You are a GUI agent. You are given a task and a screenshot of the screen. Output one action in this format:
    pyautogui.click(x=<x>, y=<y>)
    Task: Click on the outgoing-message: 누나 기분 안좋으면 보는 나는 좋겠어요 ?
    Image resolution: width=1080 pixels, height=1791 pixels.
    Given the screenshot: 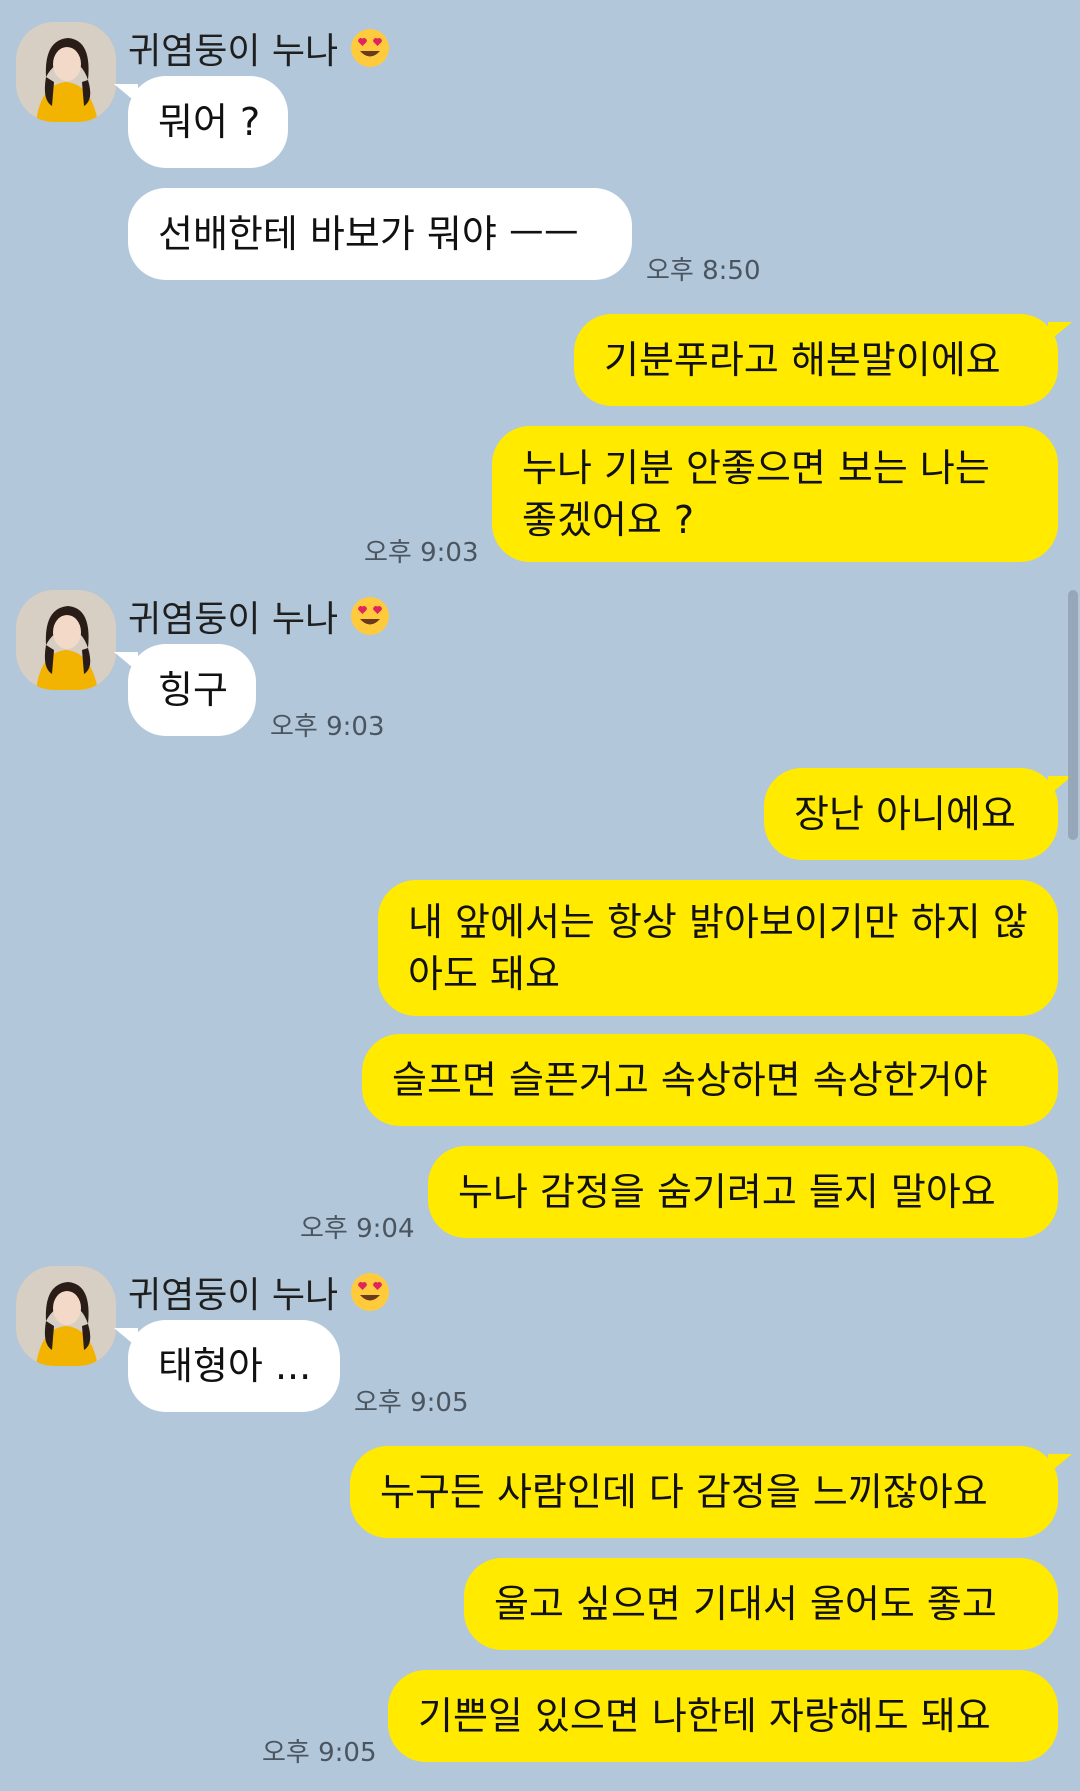 What is the action you would take?
    pyautogui.click(x=775, y=494)
    